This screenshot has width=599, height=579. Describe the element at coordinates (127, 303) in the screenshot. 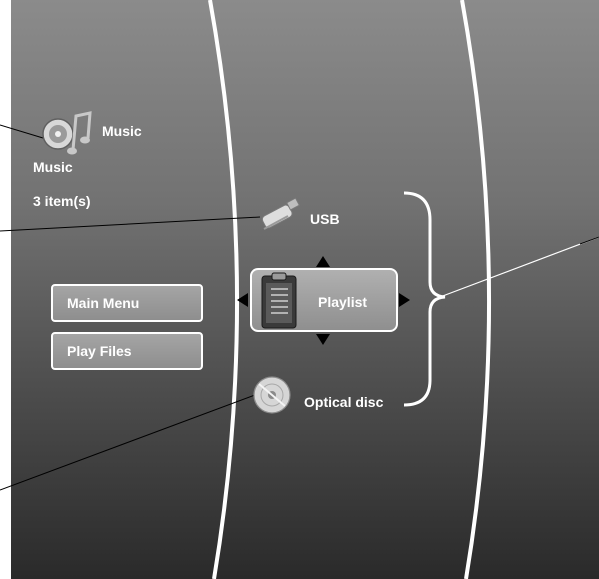

I see `main-menu-button: Main Menu` at that location.